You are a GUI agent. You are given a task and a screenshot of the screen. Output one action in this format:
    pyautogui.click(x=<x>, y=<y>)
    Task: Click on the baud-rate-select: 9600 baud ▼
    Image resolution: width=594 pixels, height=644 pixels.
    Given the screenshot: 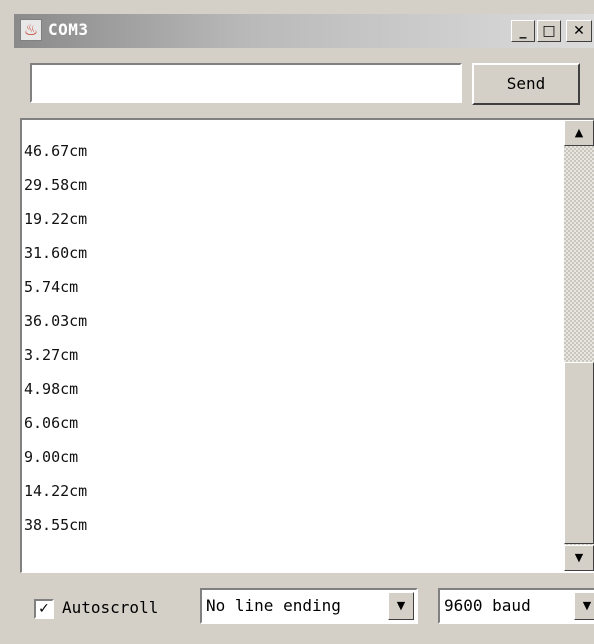 What is the action you would take?
    pyautogui.click(x=516, y=606)
    